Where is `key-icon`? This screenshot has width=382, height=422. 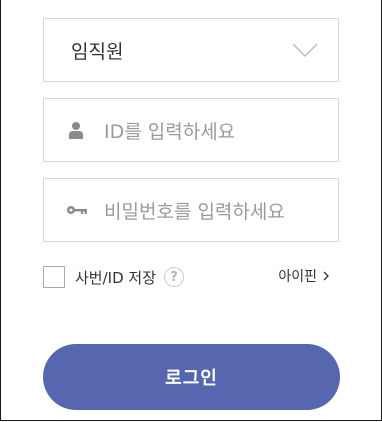 key-icon is located at coordinates (77, 210).